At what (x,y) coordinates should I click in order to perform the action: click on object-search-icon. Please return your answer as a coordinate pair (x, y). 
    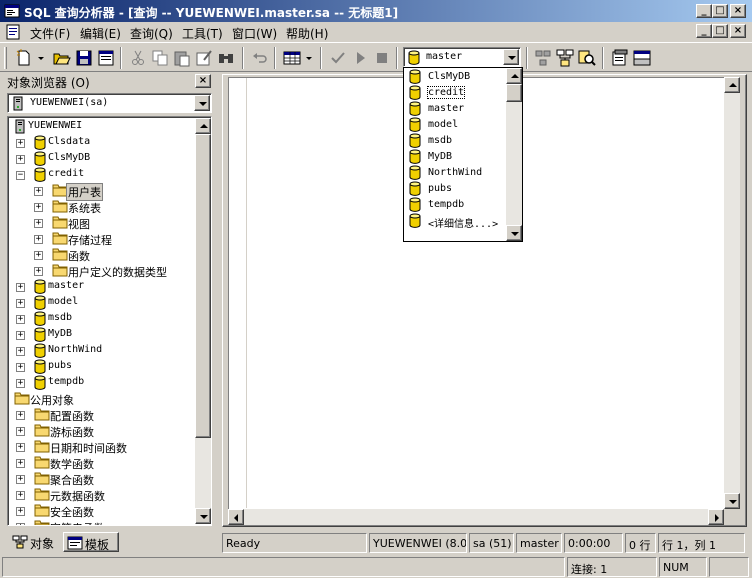
    Looking at the image, I should click on (587, 58).